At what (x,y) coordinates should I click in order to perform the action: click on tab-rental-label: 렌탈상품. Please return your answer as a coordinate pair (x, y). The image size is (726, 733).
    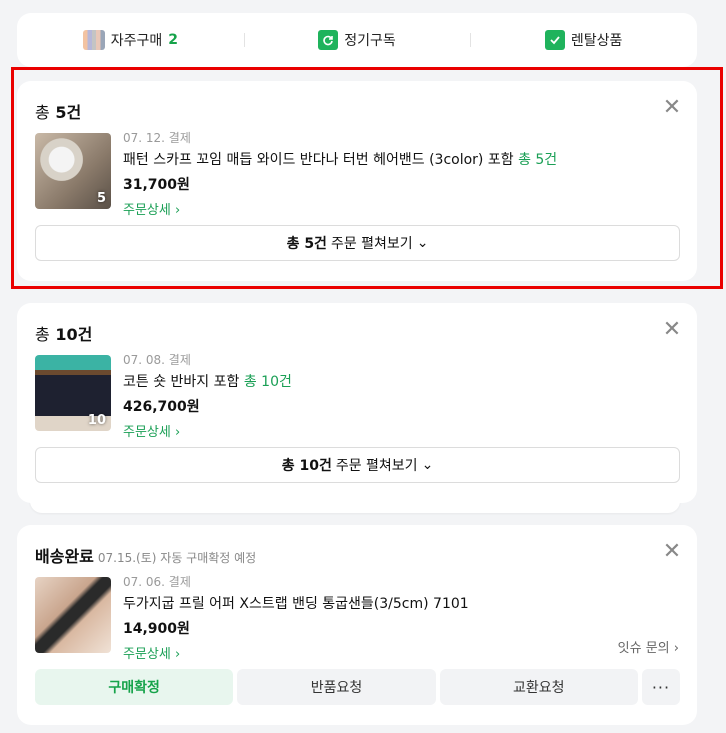
    Looking at the image, I should click on (596, 41).